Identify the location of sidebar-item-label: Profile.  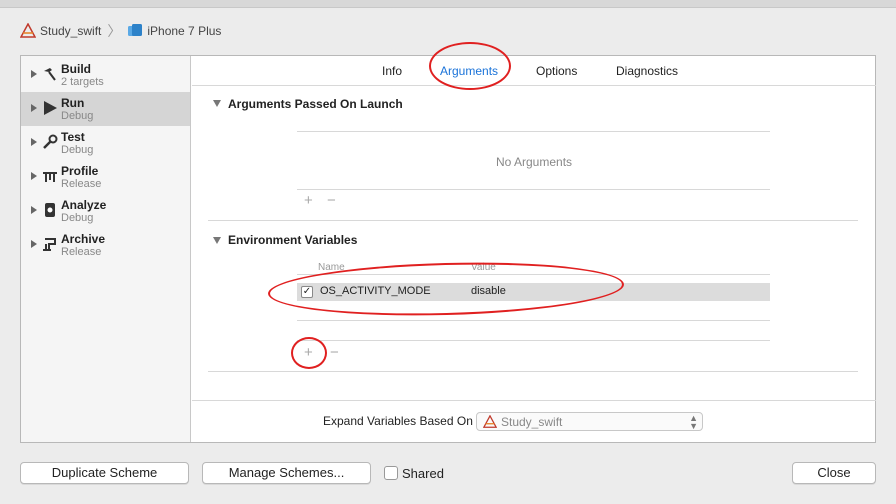
(80, 171).